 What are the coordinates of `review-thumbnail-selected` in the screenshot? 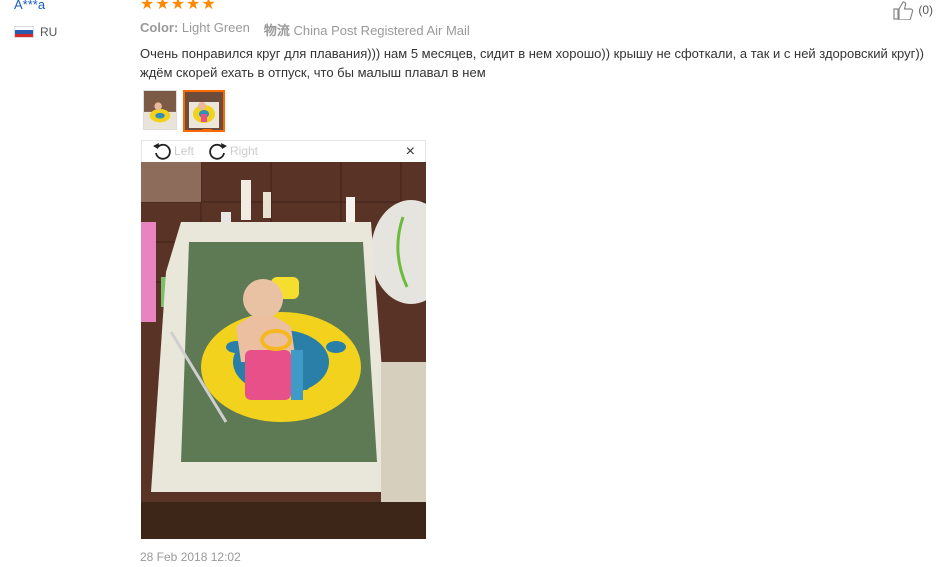 It's located at (204, 111).